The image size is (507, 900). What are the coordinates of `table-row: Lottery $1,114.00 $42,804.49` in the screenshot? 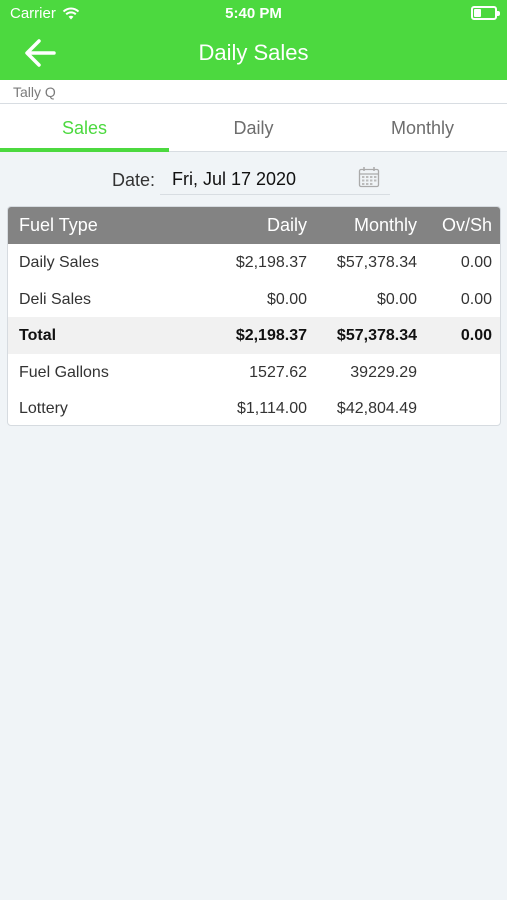 It's located at (254, 407).